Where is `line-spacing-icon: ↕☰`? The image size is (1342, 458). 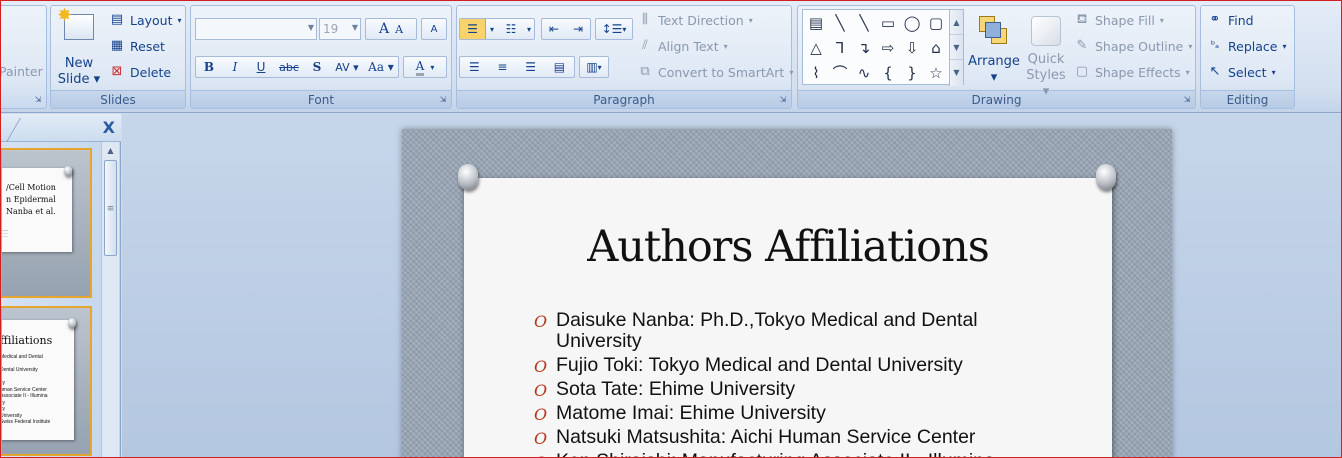 line-spacing-icon: ↕☰ is located at coordinates (612, 29).